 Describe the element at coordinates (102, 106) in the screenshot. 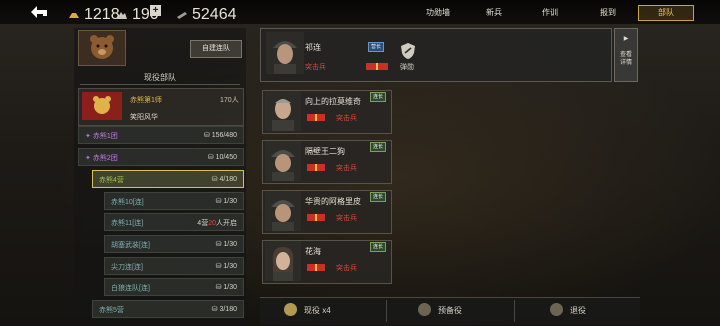

I see `division-badge-icon` at that location.